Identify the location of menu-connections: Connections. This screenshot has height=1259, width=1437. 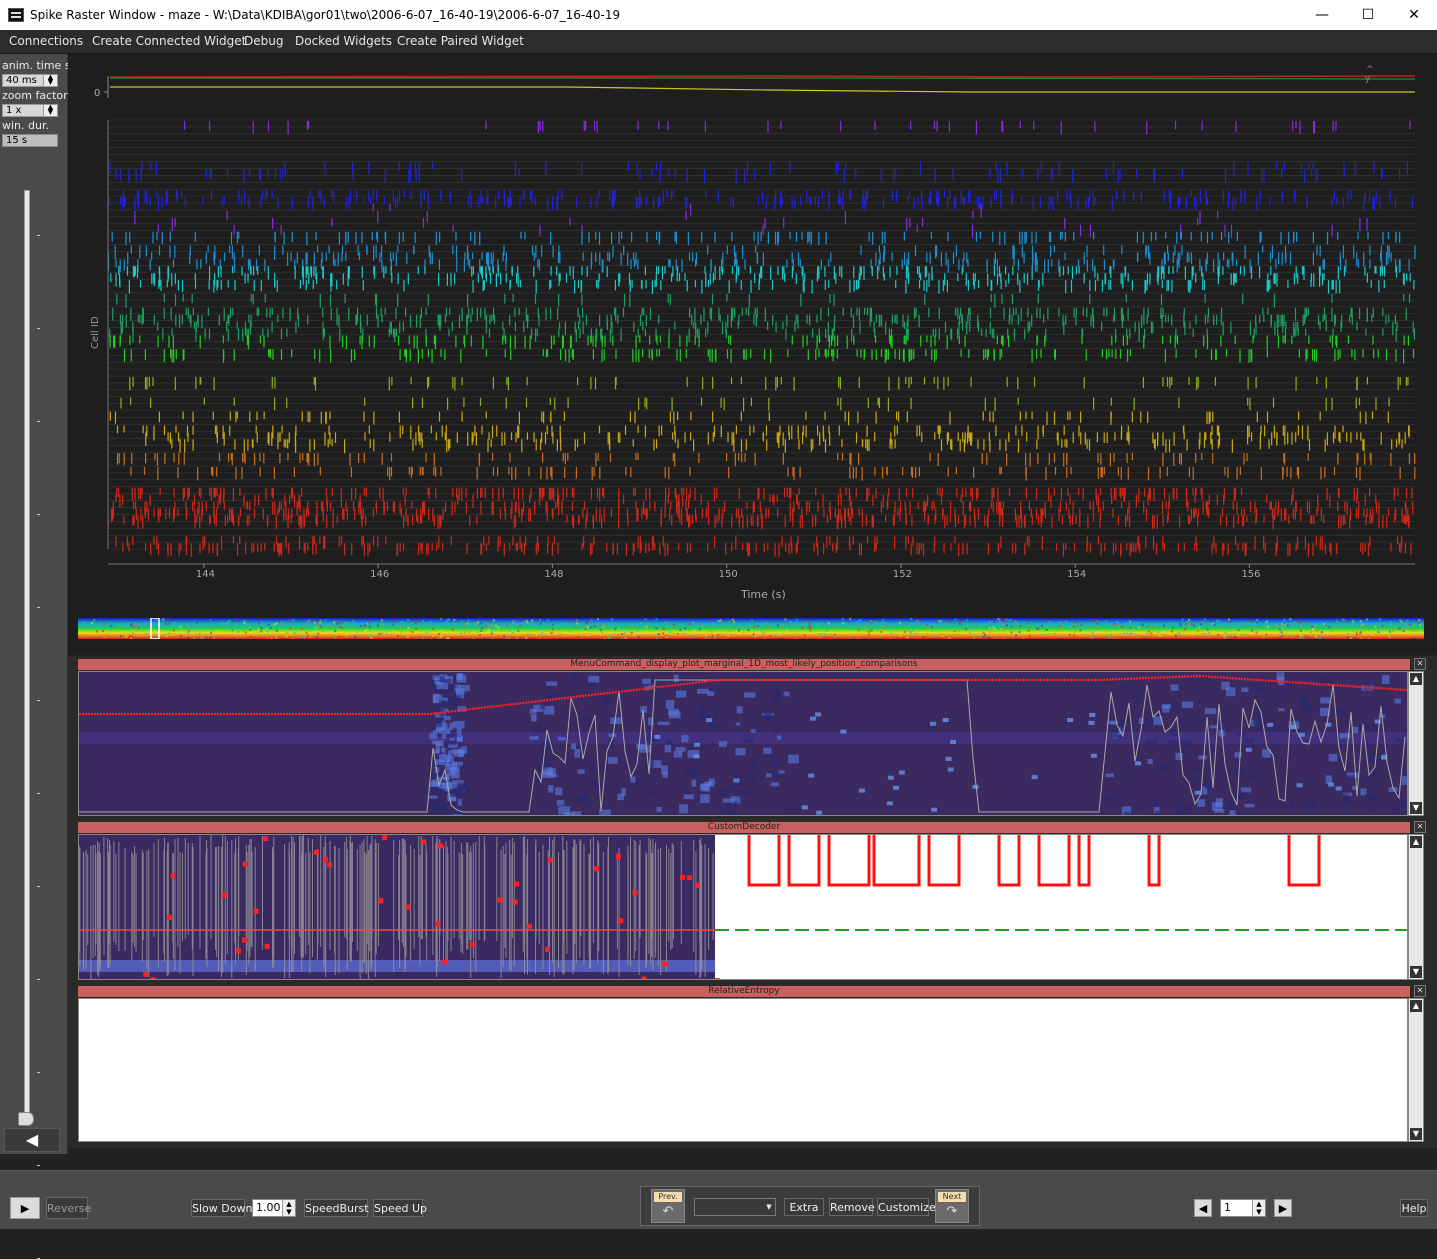
(46, 41).